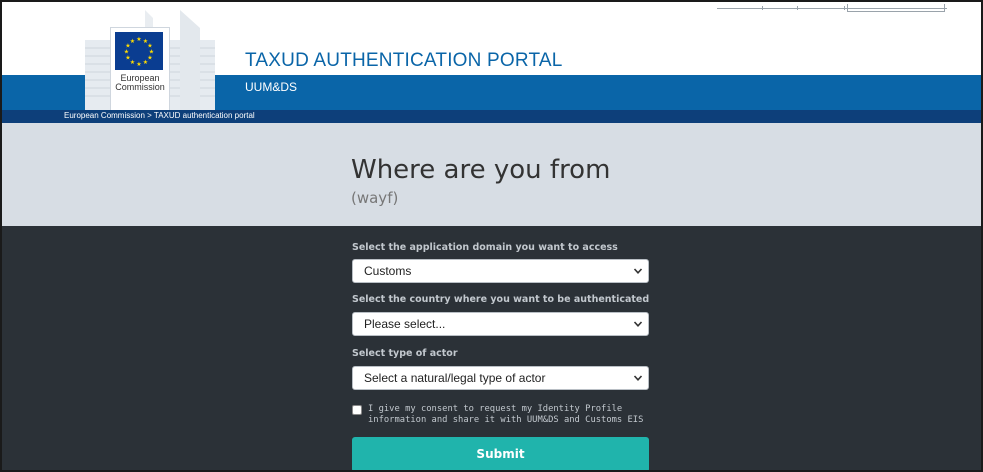 Image resolution: width=983 pixels, height=472 pixels. What do you see at coordinates (404, 60) in the screenshot?
I see `portal-title: TAXUD AUTHENTICATION PORTAL` at bounding box center [404, 60].